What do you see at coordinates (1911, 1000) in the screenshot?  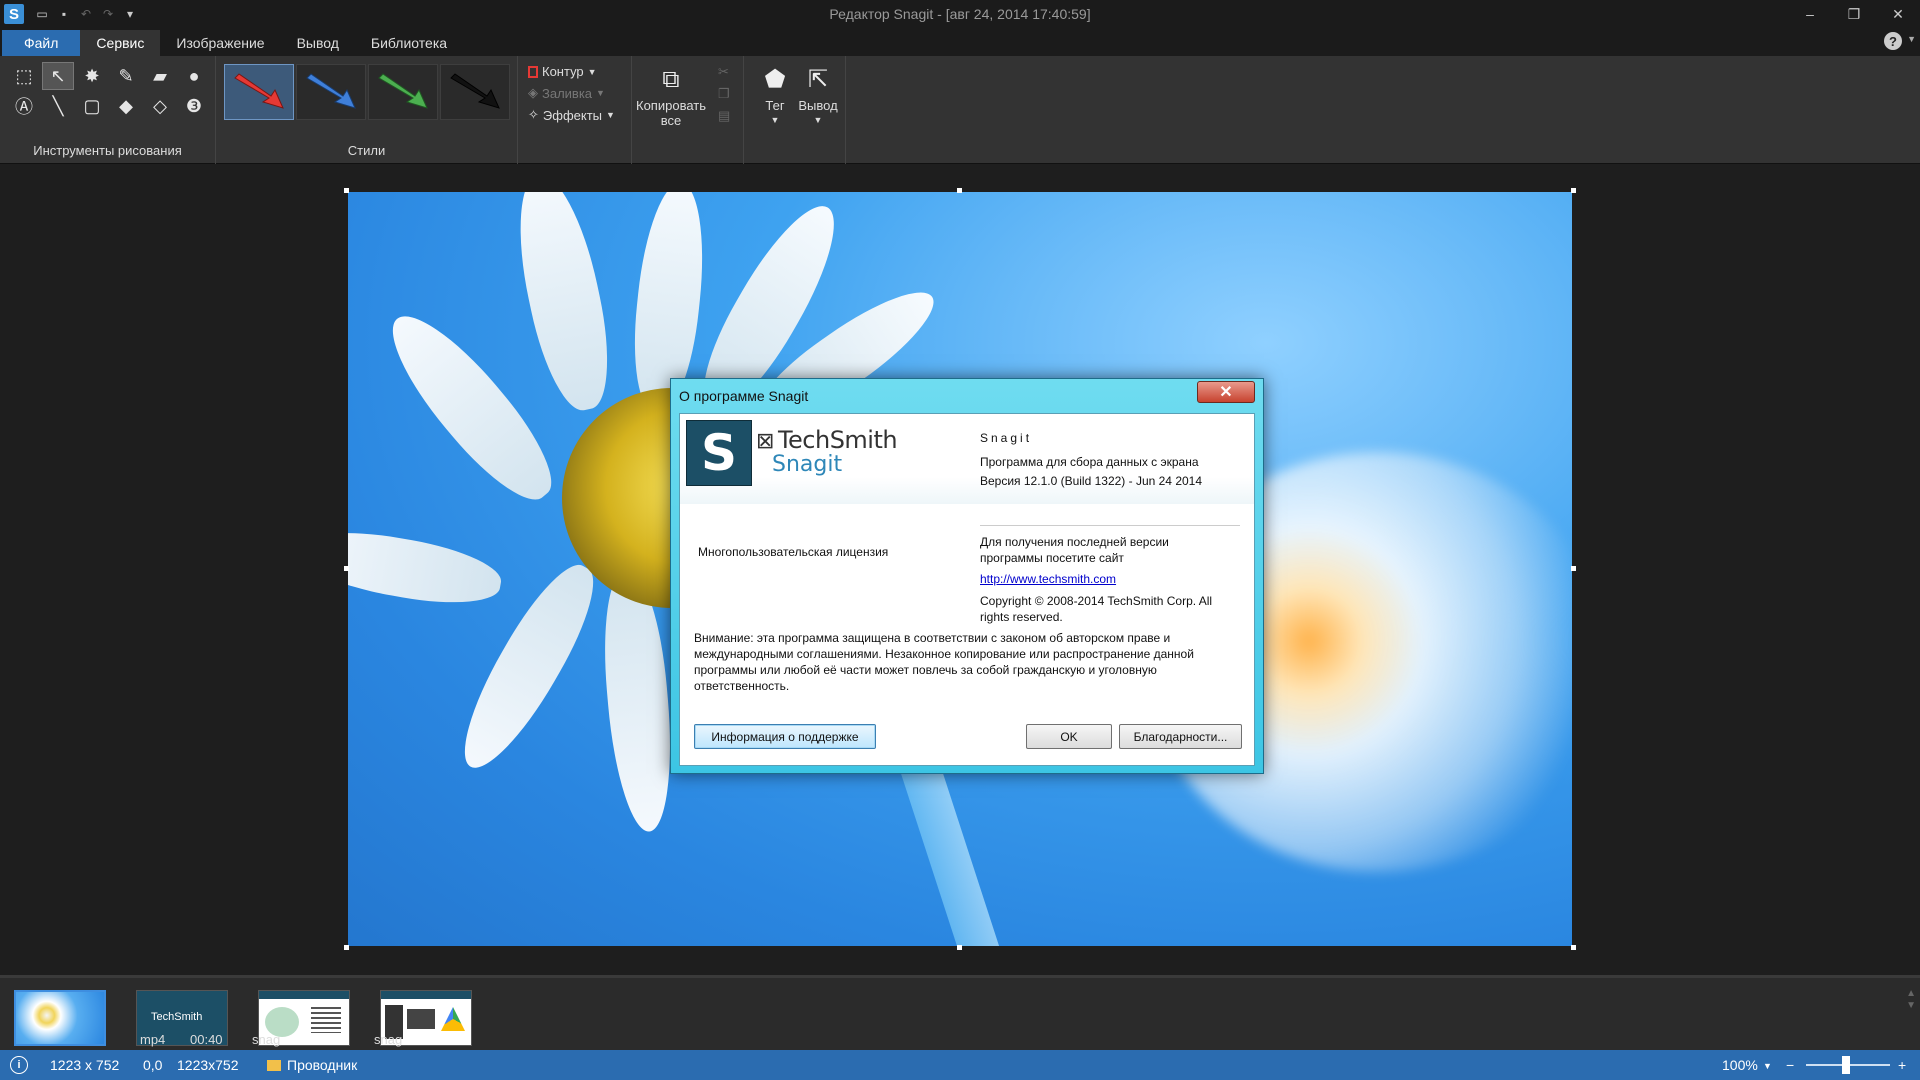 I see `tray-scroll-arrows: ▲ ▼` at bounding box center [1911, 1000].